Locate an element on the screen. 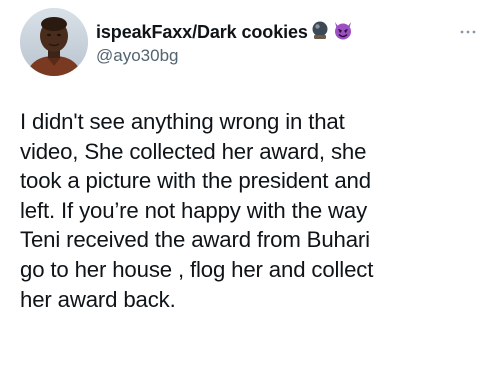  tweet-header: ispeakFaxx/Dark cookies @ayo30bg is located at coordinates (288, 43).